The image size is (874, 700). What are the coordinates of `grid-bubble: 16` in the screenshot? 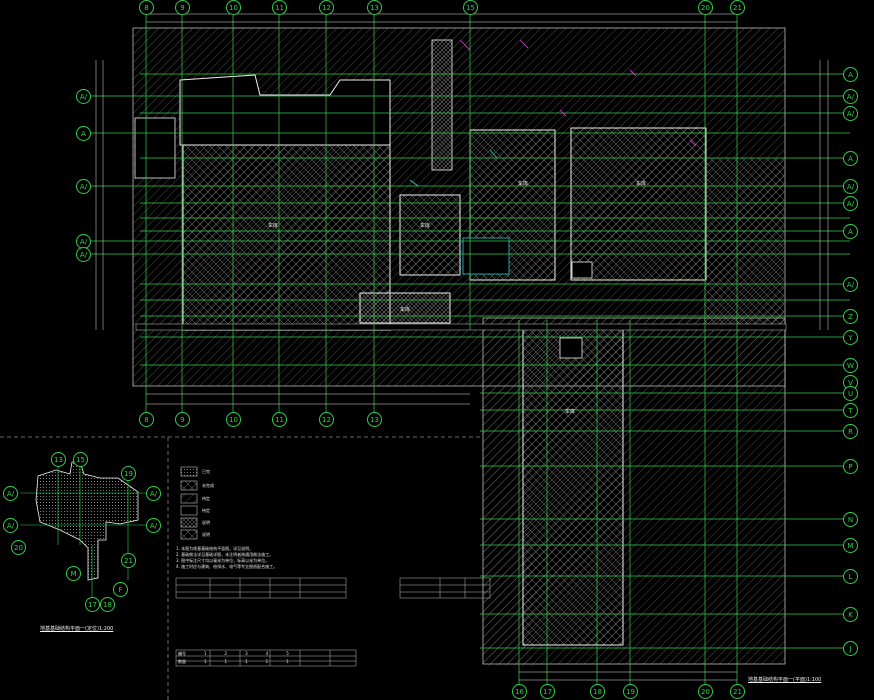 It's located at (519, 691).